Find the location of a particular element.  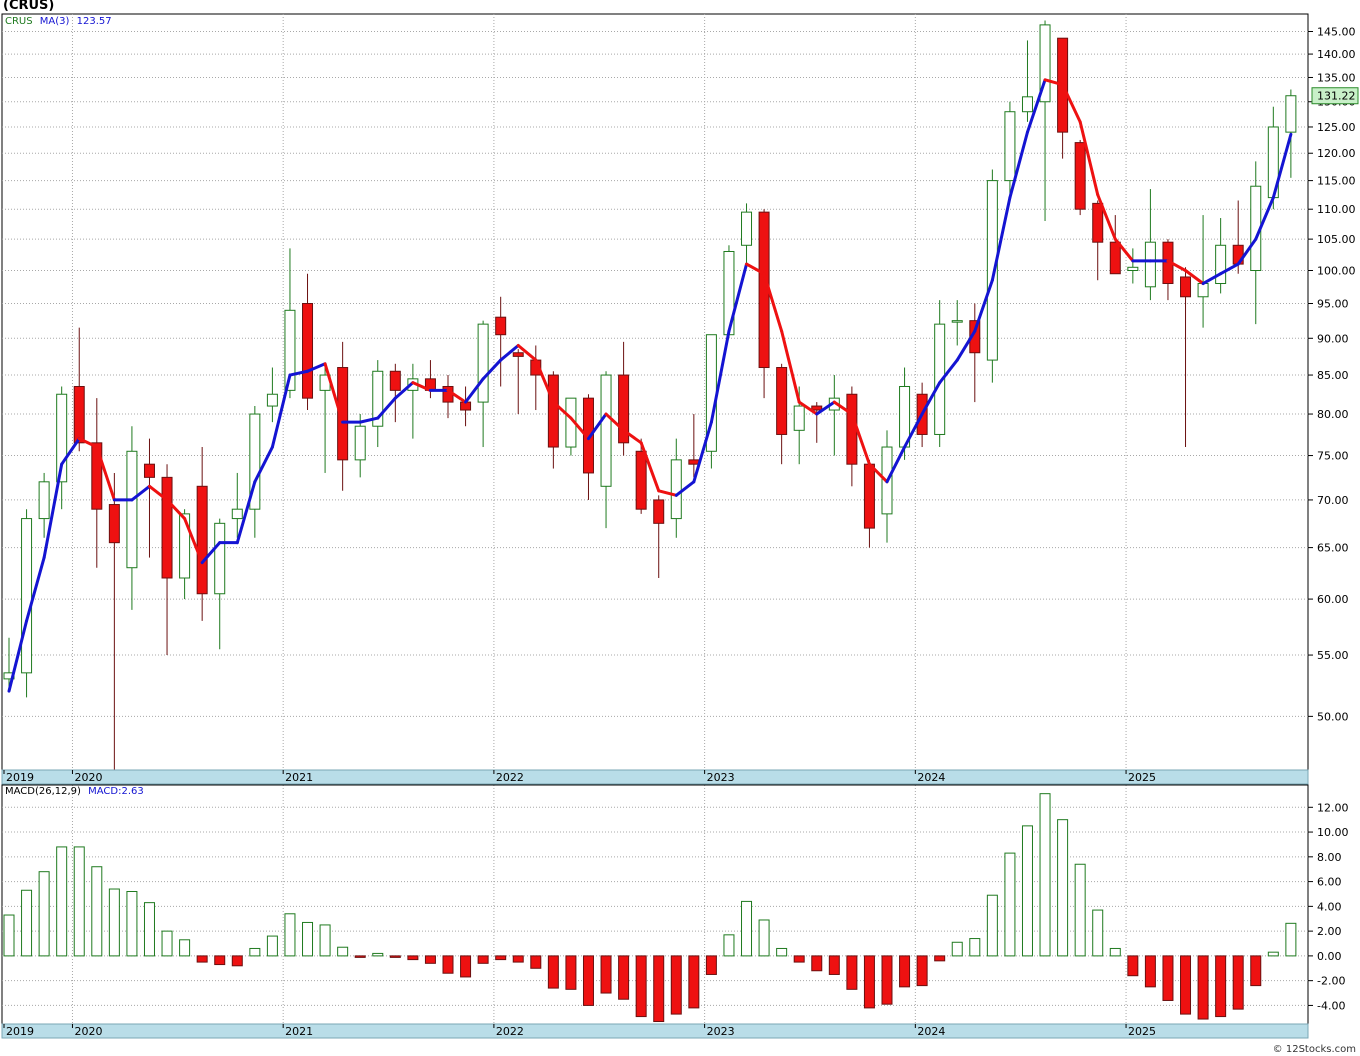

macd-tick-label: -2.00 is located at coordinates (1331, 981).